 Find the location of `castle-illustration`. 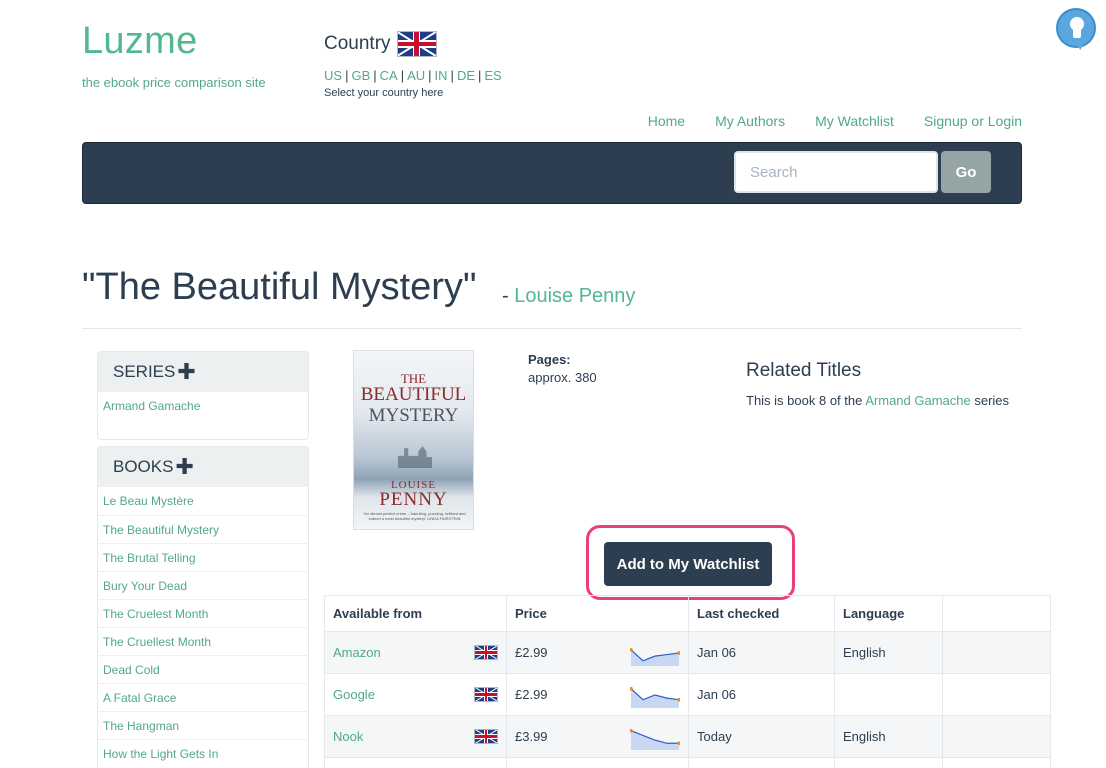

castle-illustration is located at coordinates (415, 457).